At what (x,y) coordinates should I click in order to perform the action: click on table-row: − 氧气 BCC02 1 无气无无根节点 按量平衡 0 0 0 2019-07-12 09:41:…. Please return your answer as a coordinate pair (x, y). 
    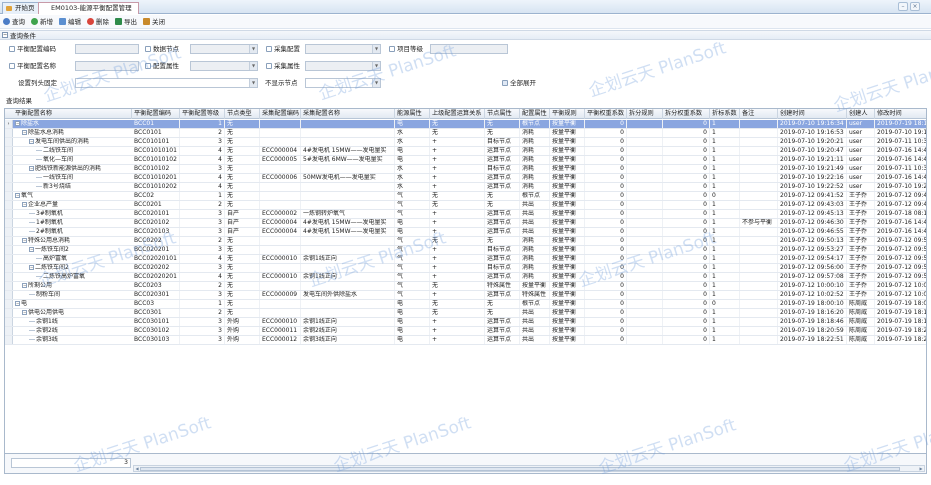
    Looking at the image, I should click on (465, 196).